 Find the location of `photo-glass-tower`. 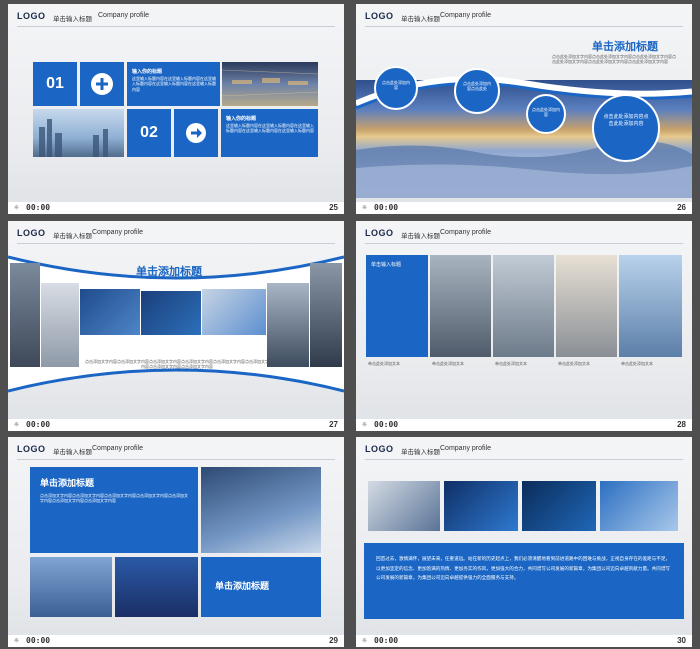

photo-glass-tower is located at coordinates (261, 510).